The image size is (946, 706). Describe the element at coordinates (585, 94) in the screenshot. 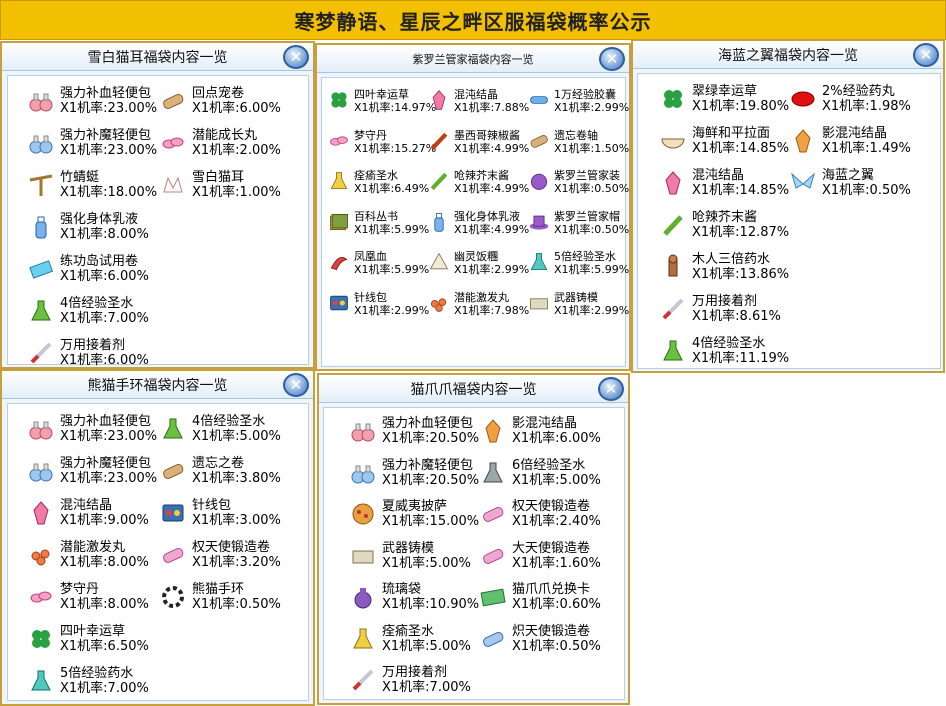

I see `item-name: 1万经验胶囊` at that location.